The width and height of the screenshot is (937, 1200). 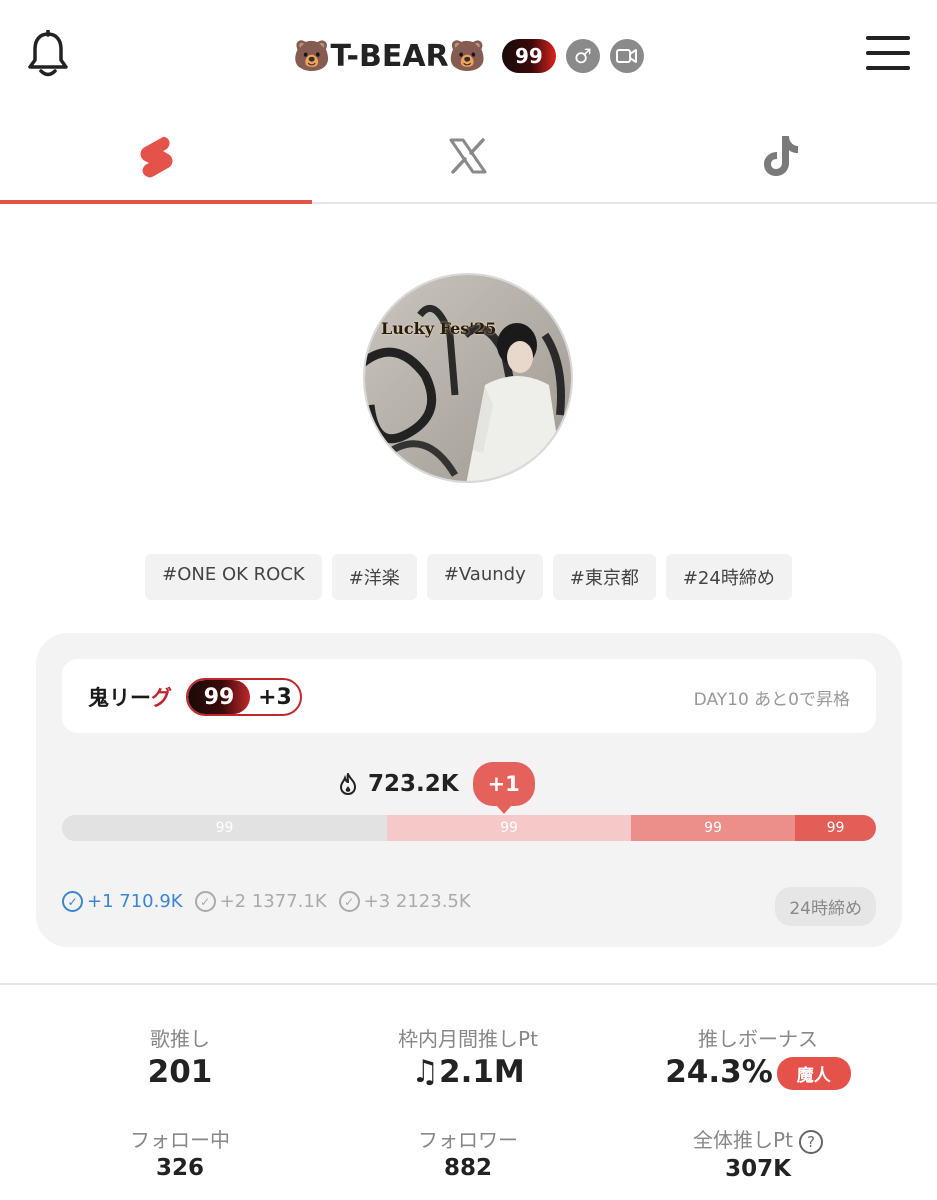 What do you see at coordinates (468, 1140) in the screenshot?
I see `stat-label: フォロワー` at bounding box center [468, 1140].